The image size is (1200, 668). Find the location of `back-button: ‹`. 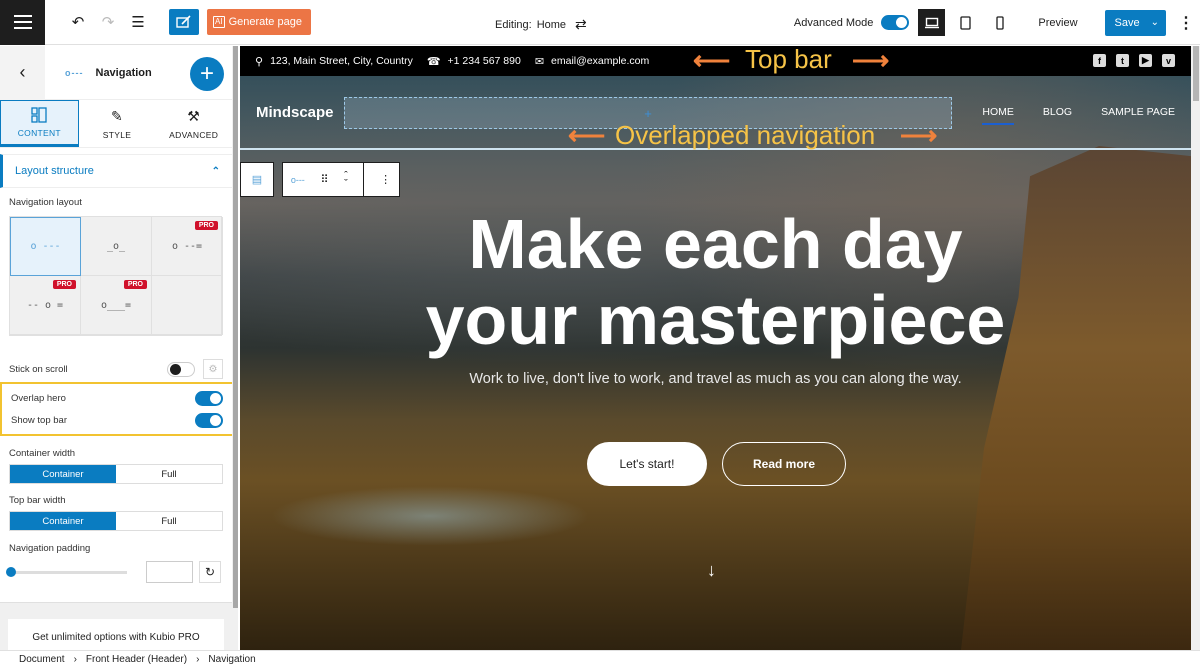

back-button: ‹ is located at coordinates (22, 73).